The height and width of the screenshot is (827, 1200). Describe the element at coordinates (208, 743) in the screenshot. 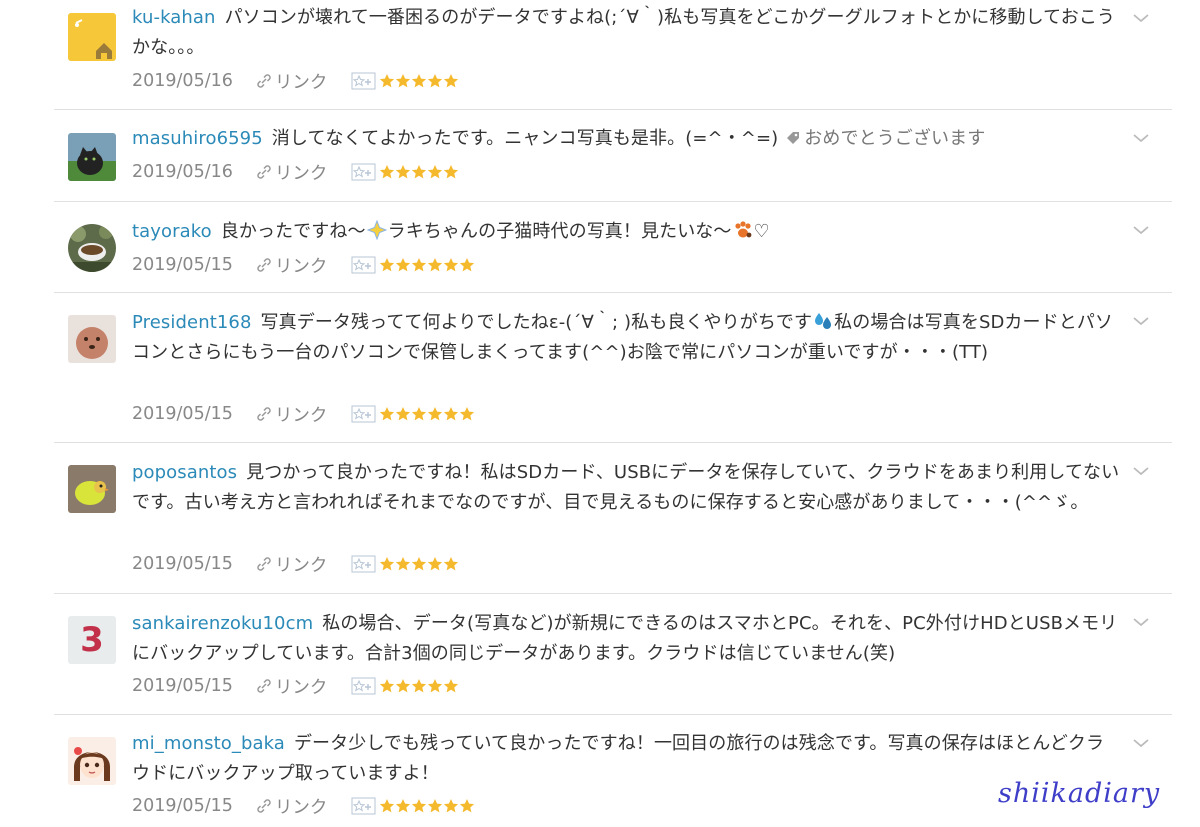

I see `comment-username: mi_monsto_baka` at that location.